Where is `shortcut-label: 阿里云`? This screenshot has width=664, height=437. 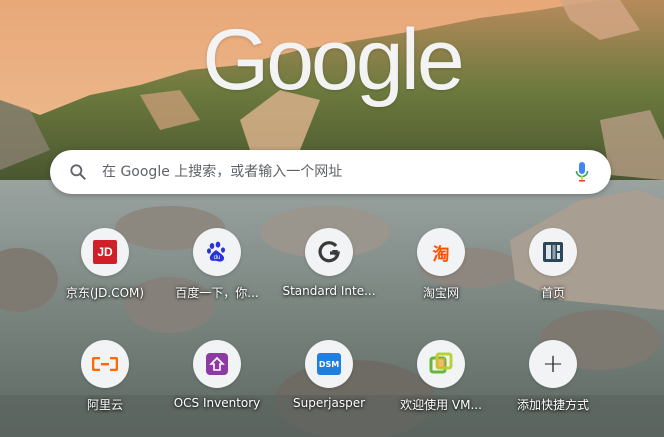
shortcut-label: 阿里云 is located at coordinates (105, 404).